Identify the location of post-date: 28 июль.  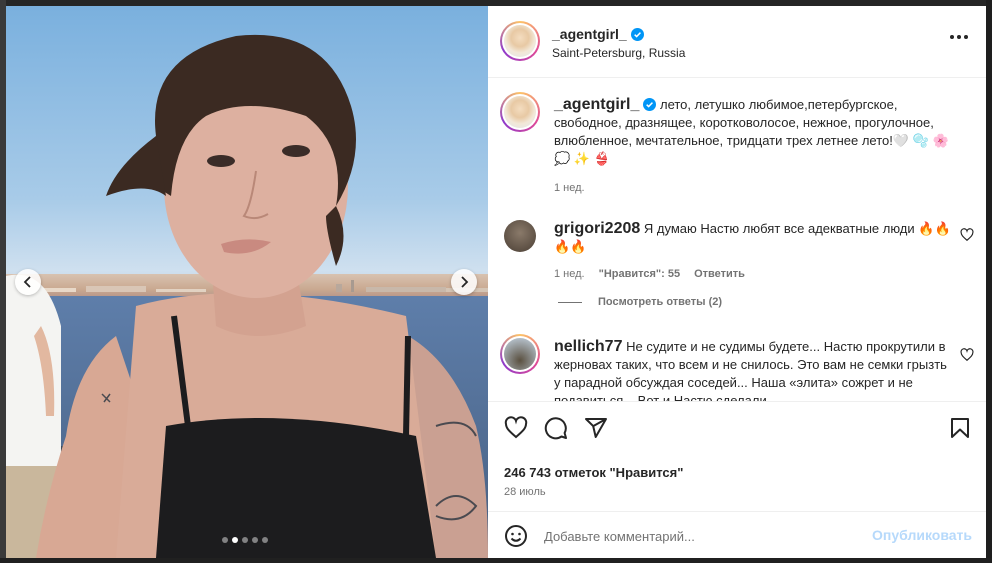
(525, 492).